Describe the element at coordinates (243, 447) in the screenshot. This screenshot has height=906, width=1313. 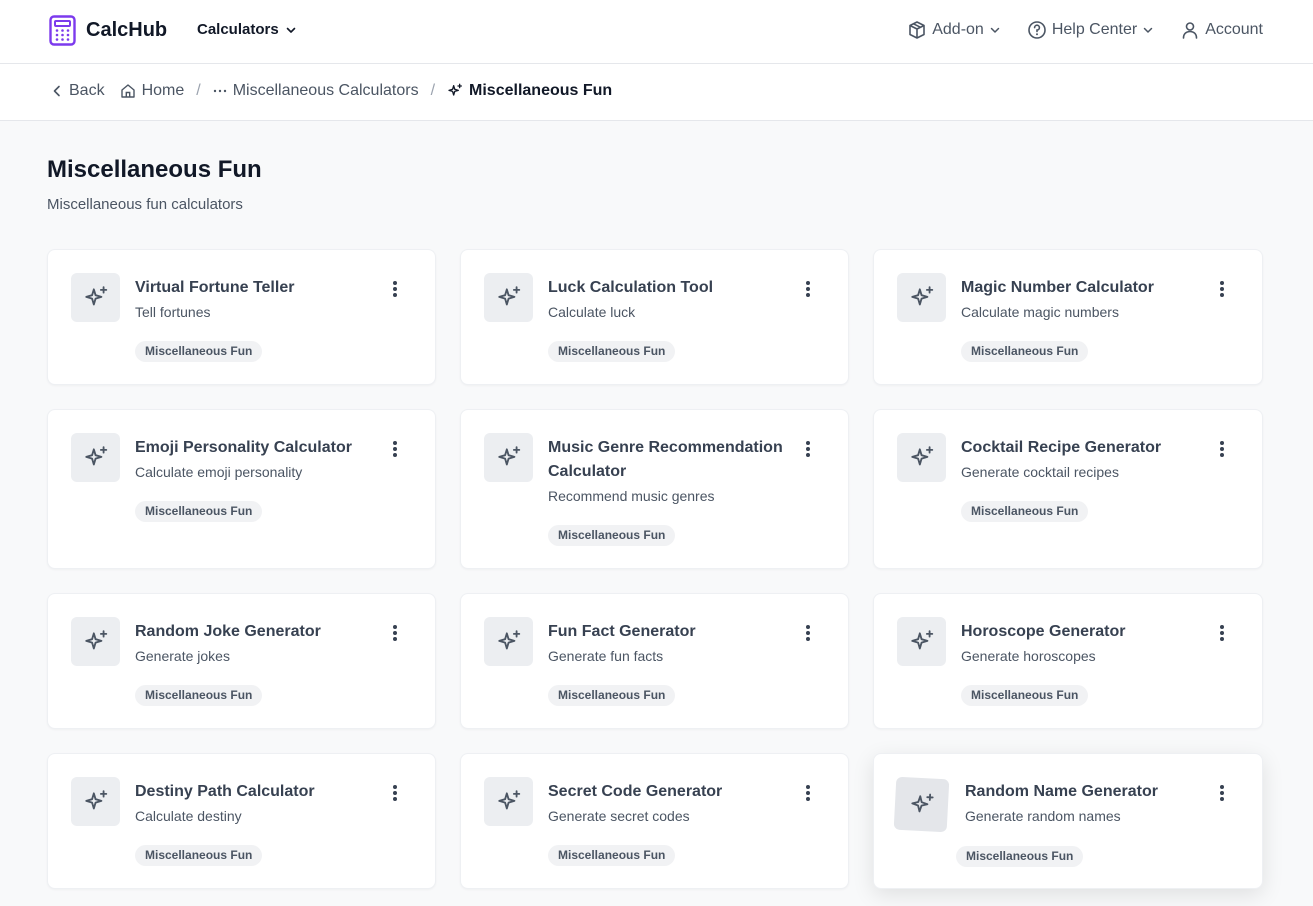
I see `card-title: Emoji Personality Calculator` at that location.